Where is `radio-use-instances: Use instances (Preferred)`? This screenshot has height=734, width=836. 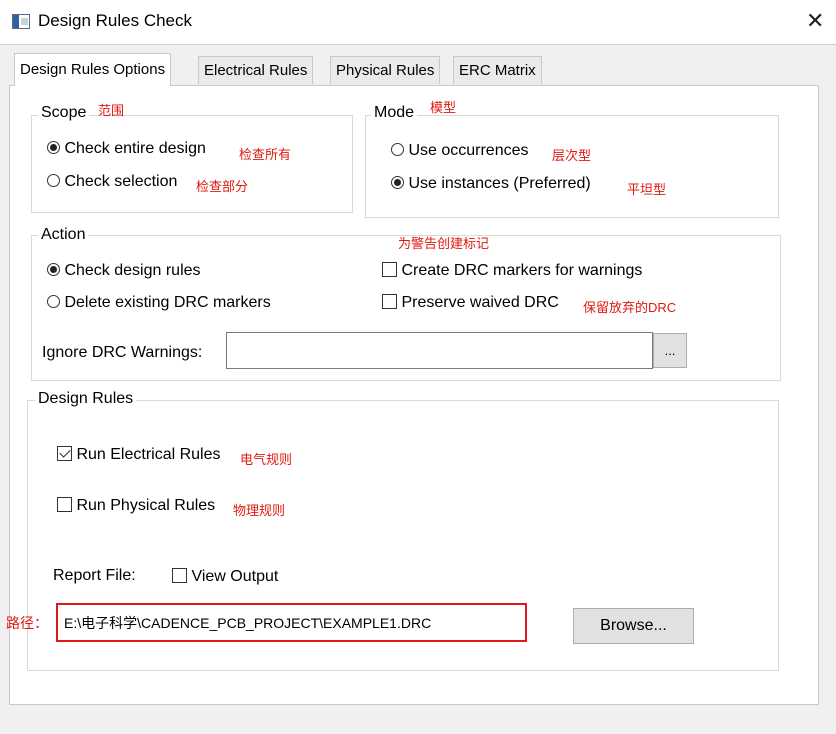 radio-use-instances: Use instances (Preferred) is located at coordinates (491, 184).